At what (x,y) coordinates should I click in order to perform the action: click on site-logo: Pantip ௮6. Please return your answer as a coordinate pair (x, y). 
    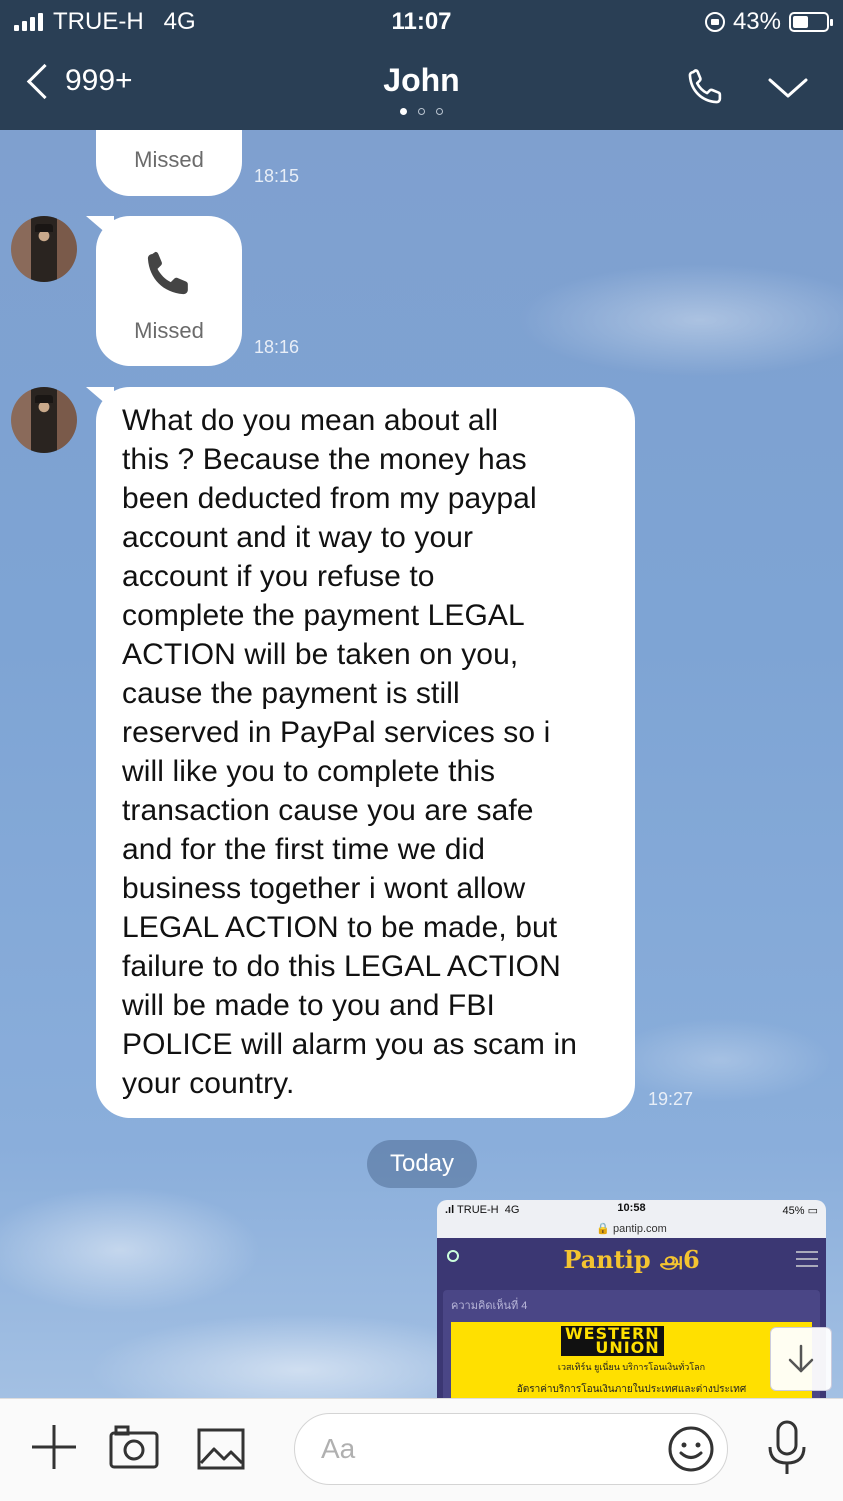
    Looking at the image, I should click on (631, 1259).